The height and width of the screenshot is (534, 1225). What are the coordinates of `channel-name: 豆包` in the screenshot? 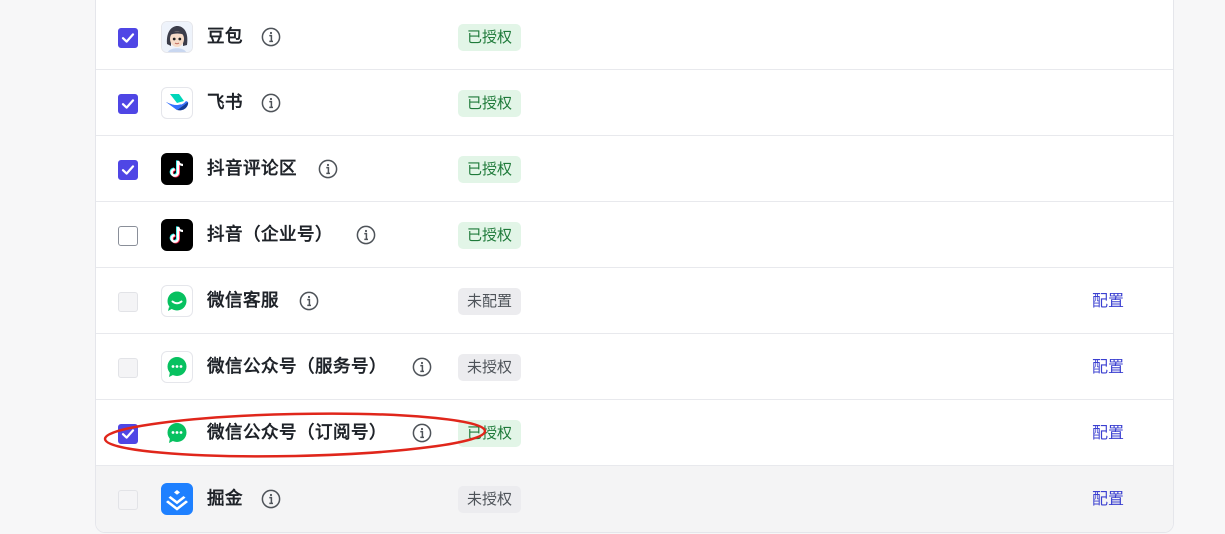 It's located at (225, 37).